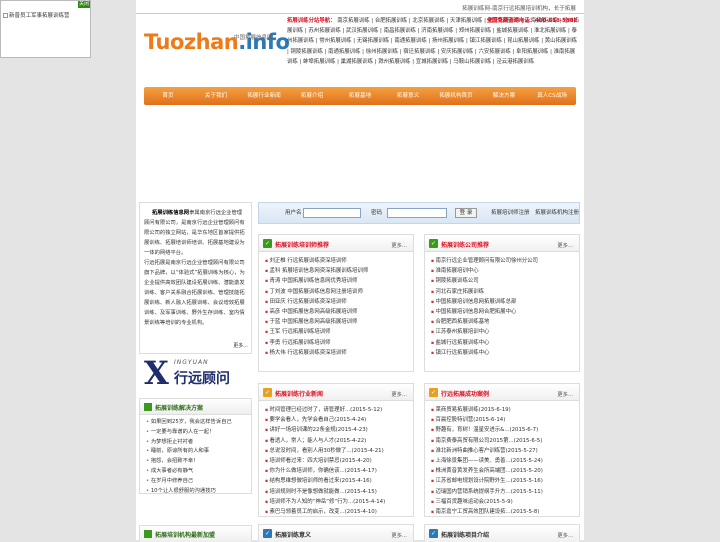 This screenshot has height=542, width=720. What do you see at coordinates (505, 410) in the screenshot?
I see `case-item: 莱商贸易拓展训练(2015-6-19)` at bounding box center [505, 410].